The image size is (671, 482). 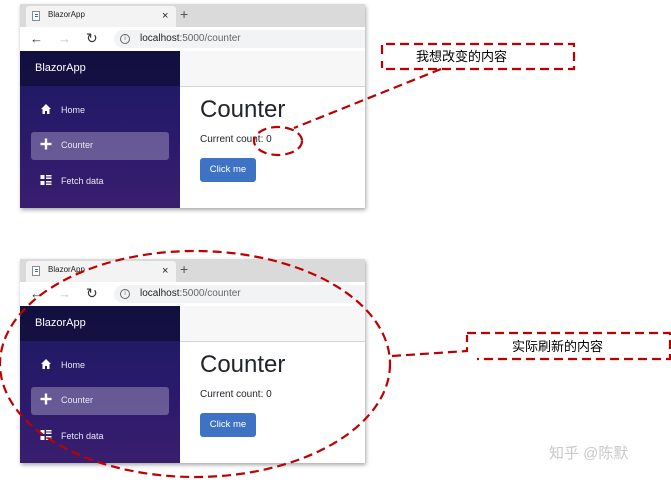 What do you see at coordinates (278, 141) in the screenshot?
I see `highlight-ellipse-count` at bounding box center [278, 141].